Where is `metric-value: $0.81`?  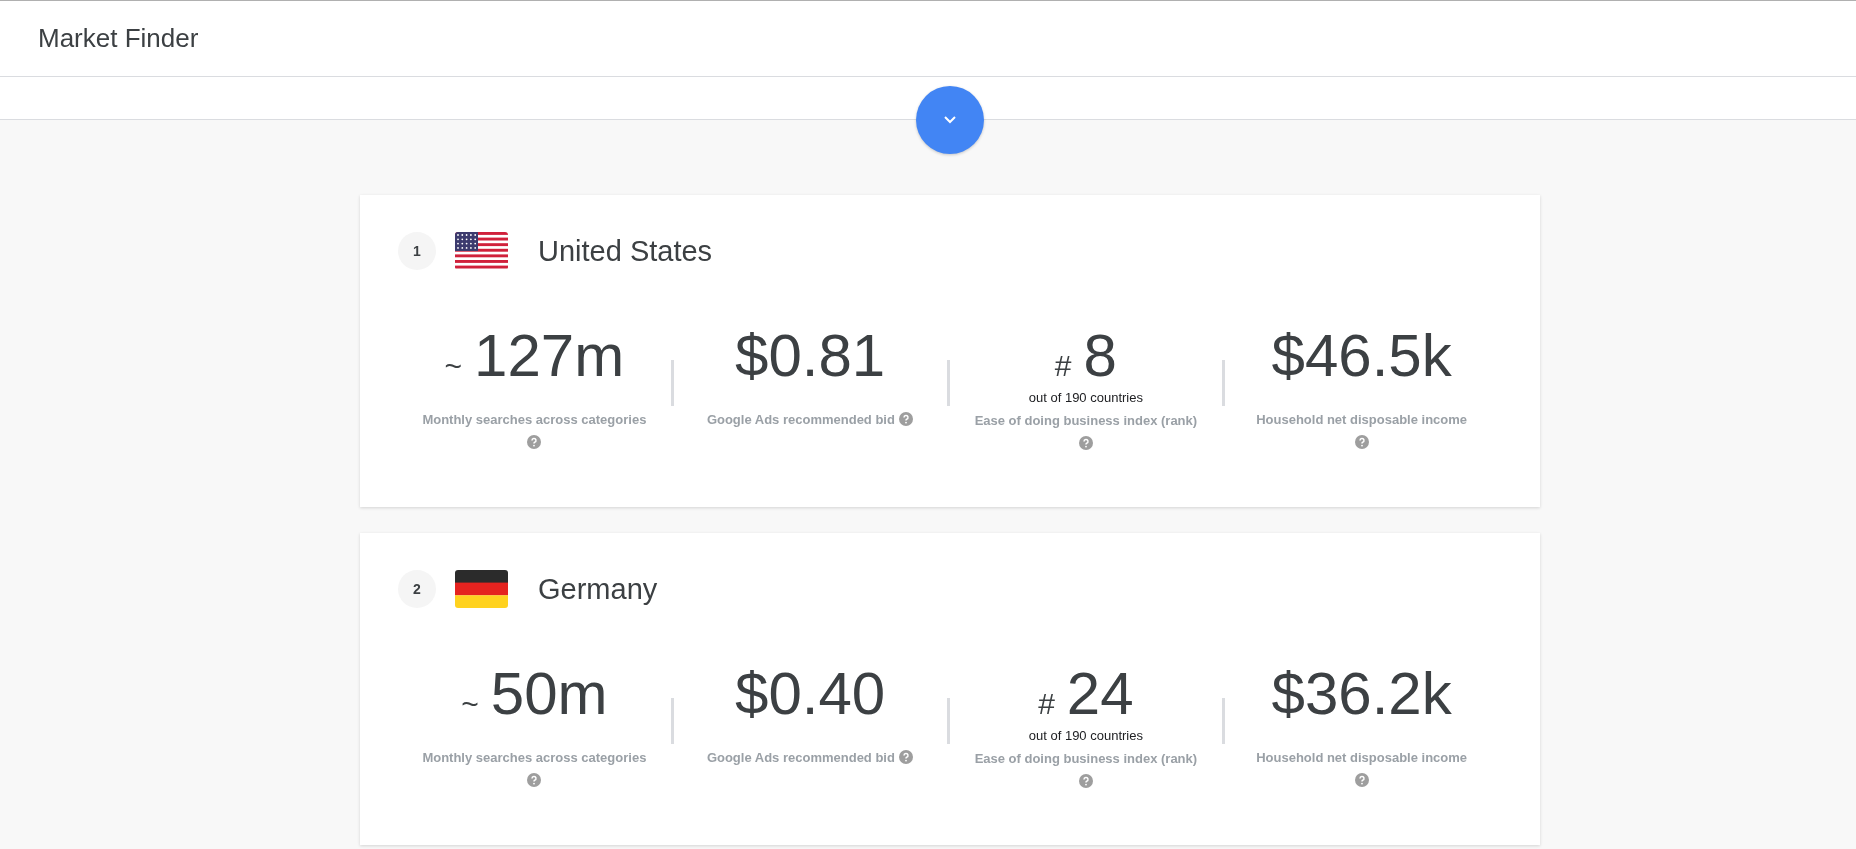
metric-value: $0.81 is located at coordinates (810, 356).